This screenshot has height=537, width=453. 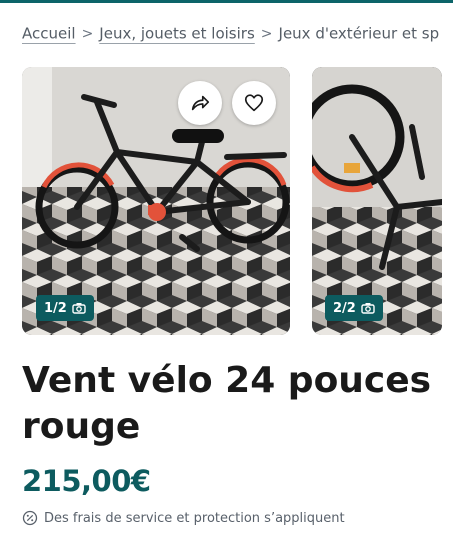 What do you see at coordinates (359, 34) in the screenshot?
I see `breadcrumb-current: Jeux d'extérieur et sp` at bounding box center [359, 34].